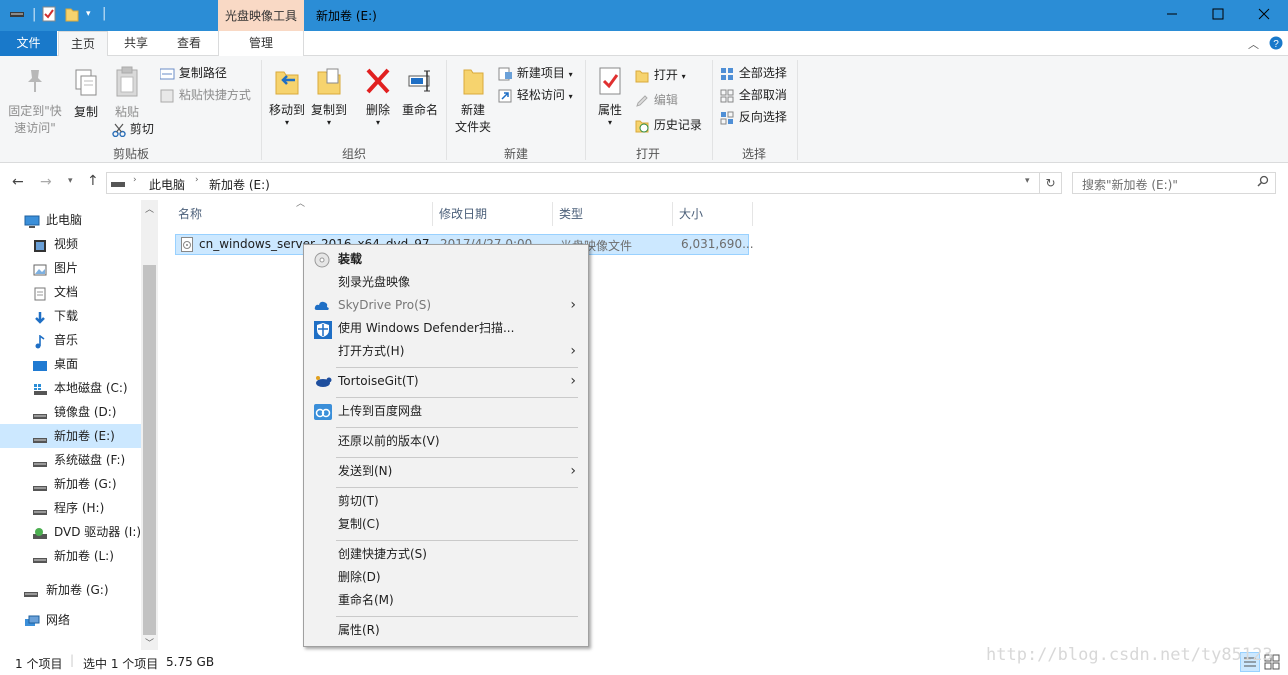 This screenshot has width=1288, height=675. I want to click on forward-arrow-icon: →, so click(46, 182).